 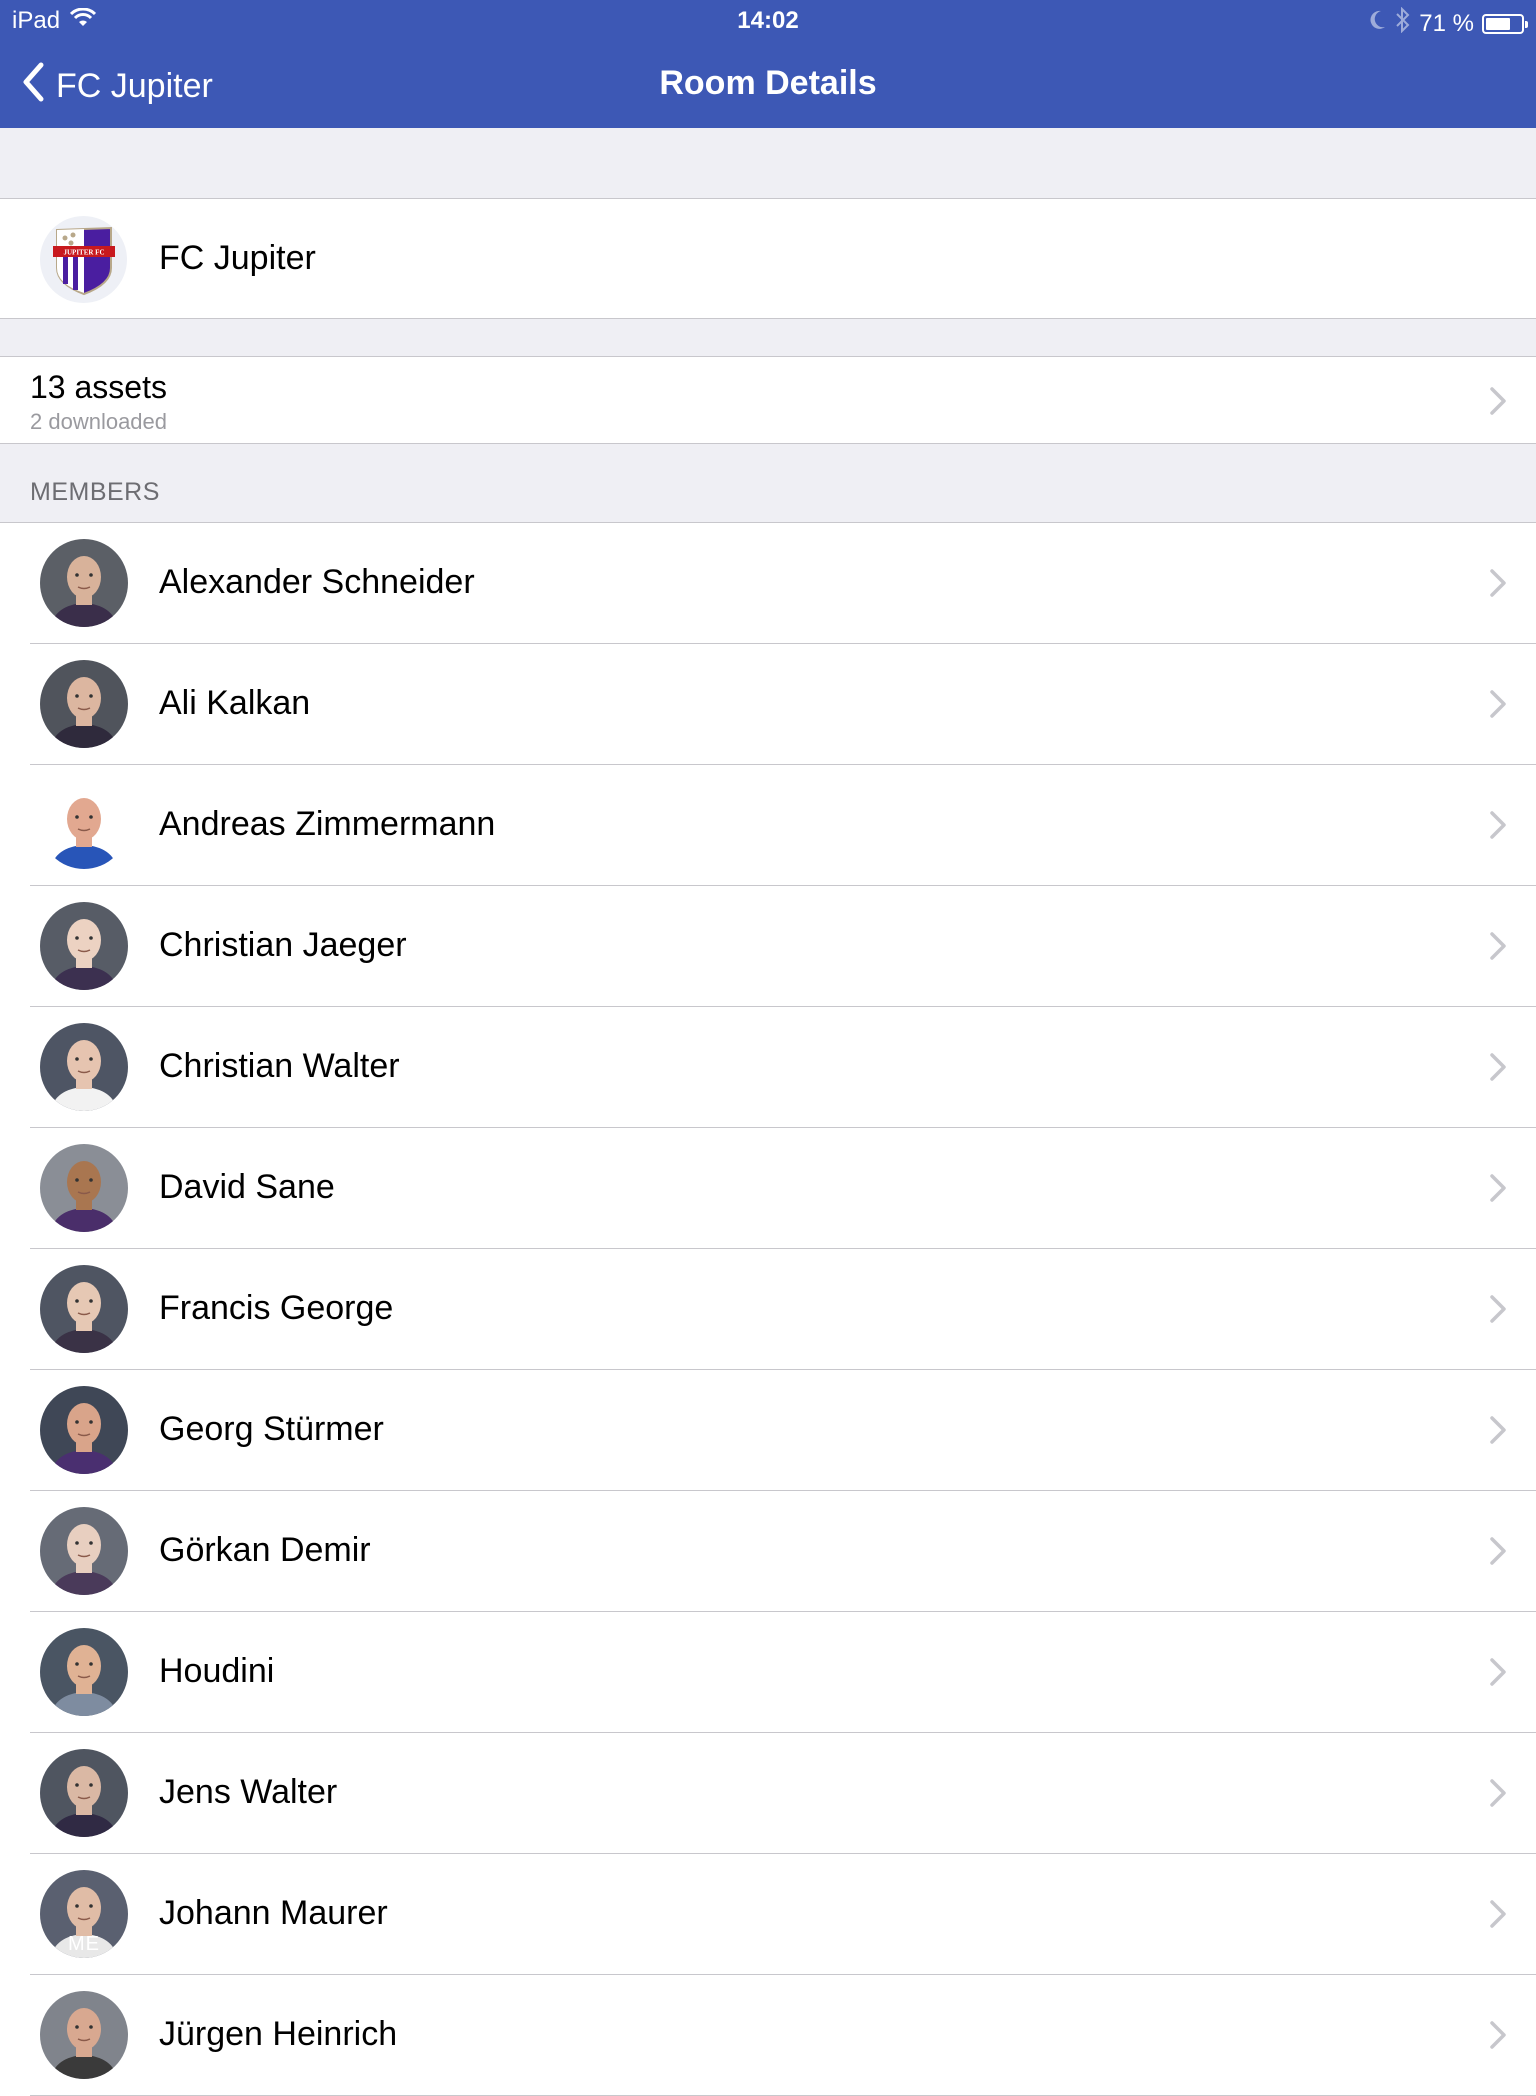 What do you see at coordinates (1498, 23) in the screenshot?
I see `battery-level` at bounding box center [1498, 23].